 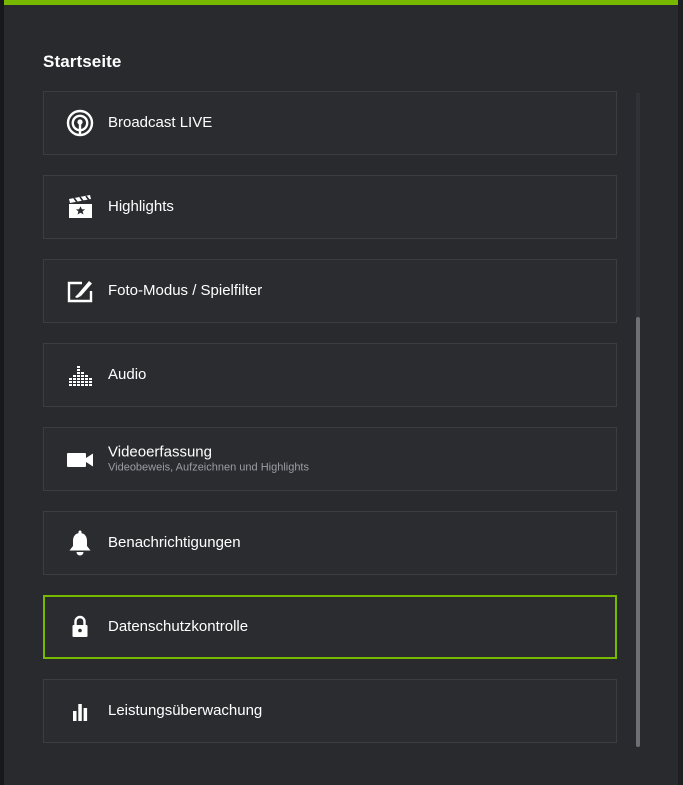 What do you see at coordinates (638, 532) in the screenshot?
I see `scrollbar-thumb` at bounding box center [638, 532].